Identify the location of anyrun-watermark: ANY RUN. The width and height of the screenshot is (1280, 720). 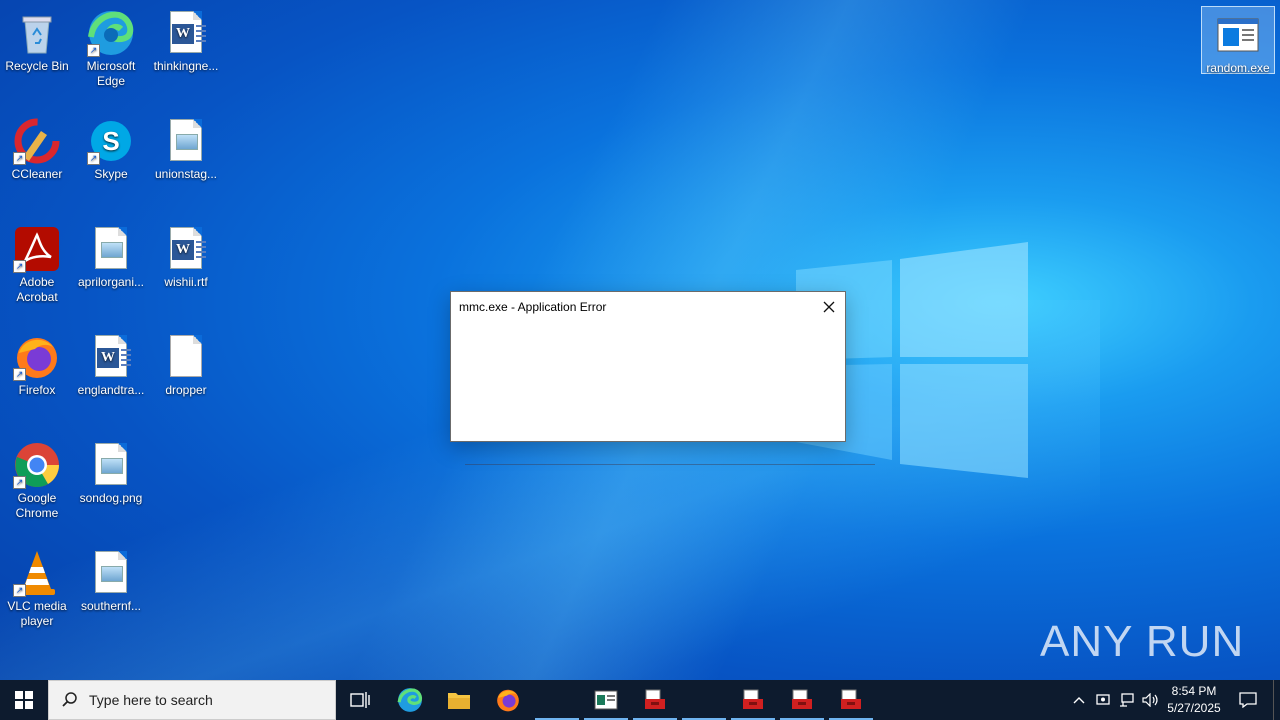
(1142, 642).